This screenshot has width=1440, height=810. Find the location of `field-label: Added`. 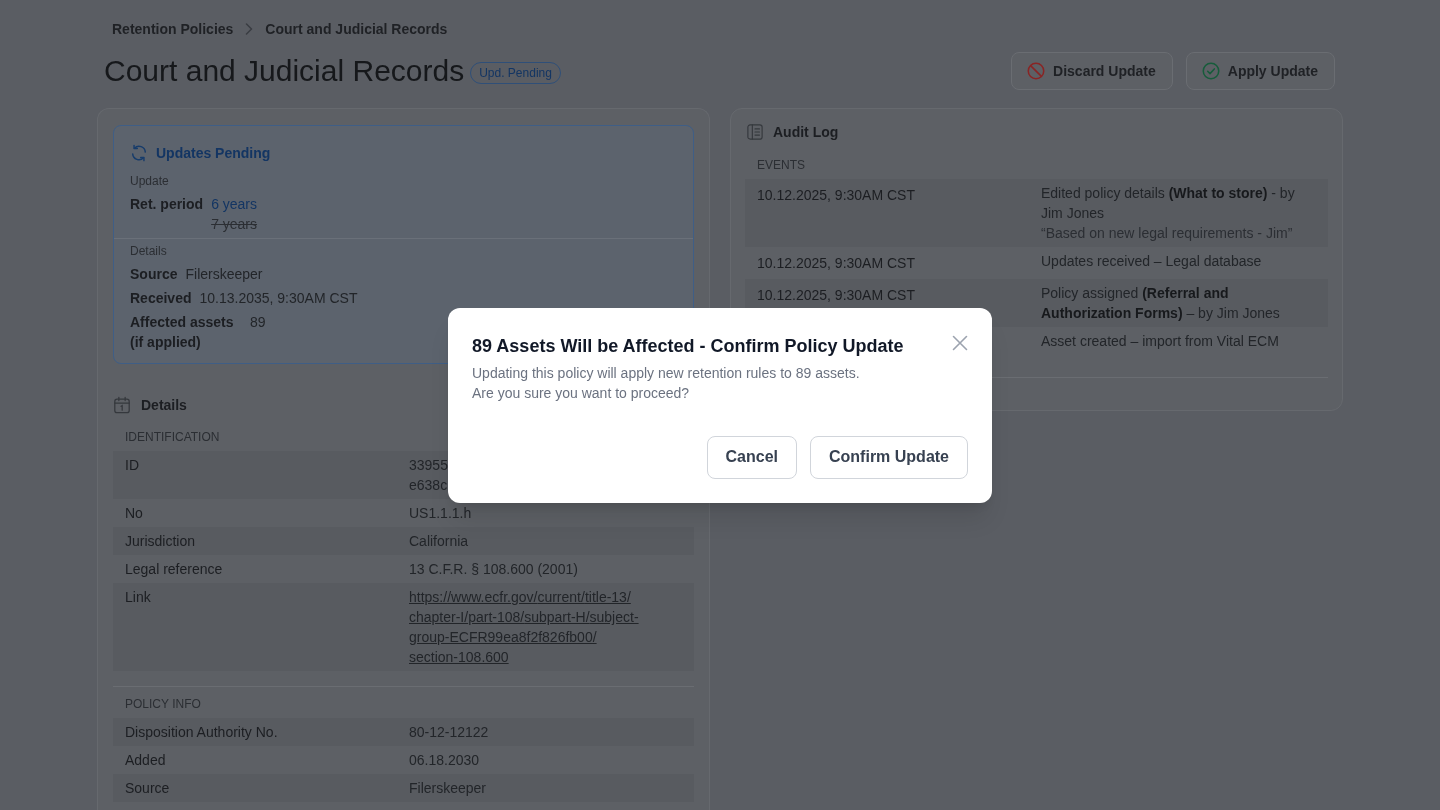

field-label: Added is located at coordinates (145, 760).